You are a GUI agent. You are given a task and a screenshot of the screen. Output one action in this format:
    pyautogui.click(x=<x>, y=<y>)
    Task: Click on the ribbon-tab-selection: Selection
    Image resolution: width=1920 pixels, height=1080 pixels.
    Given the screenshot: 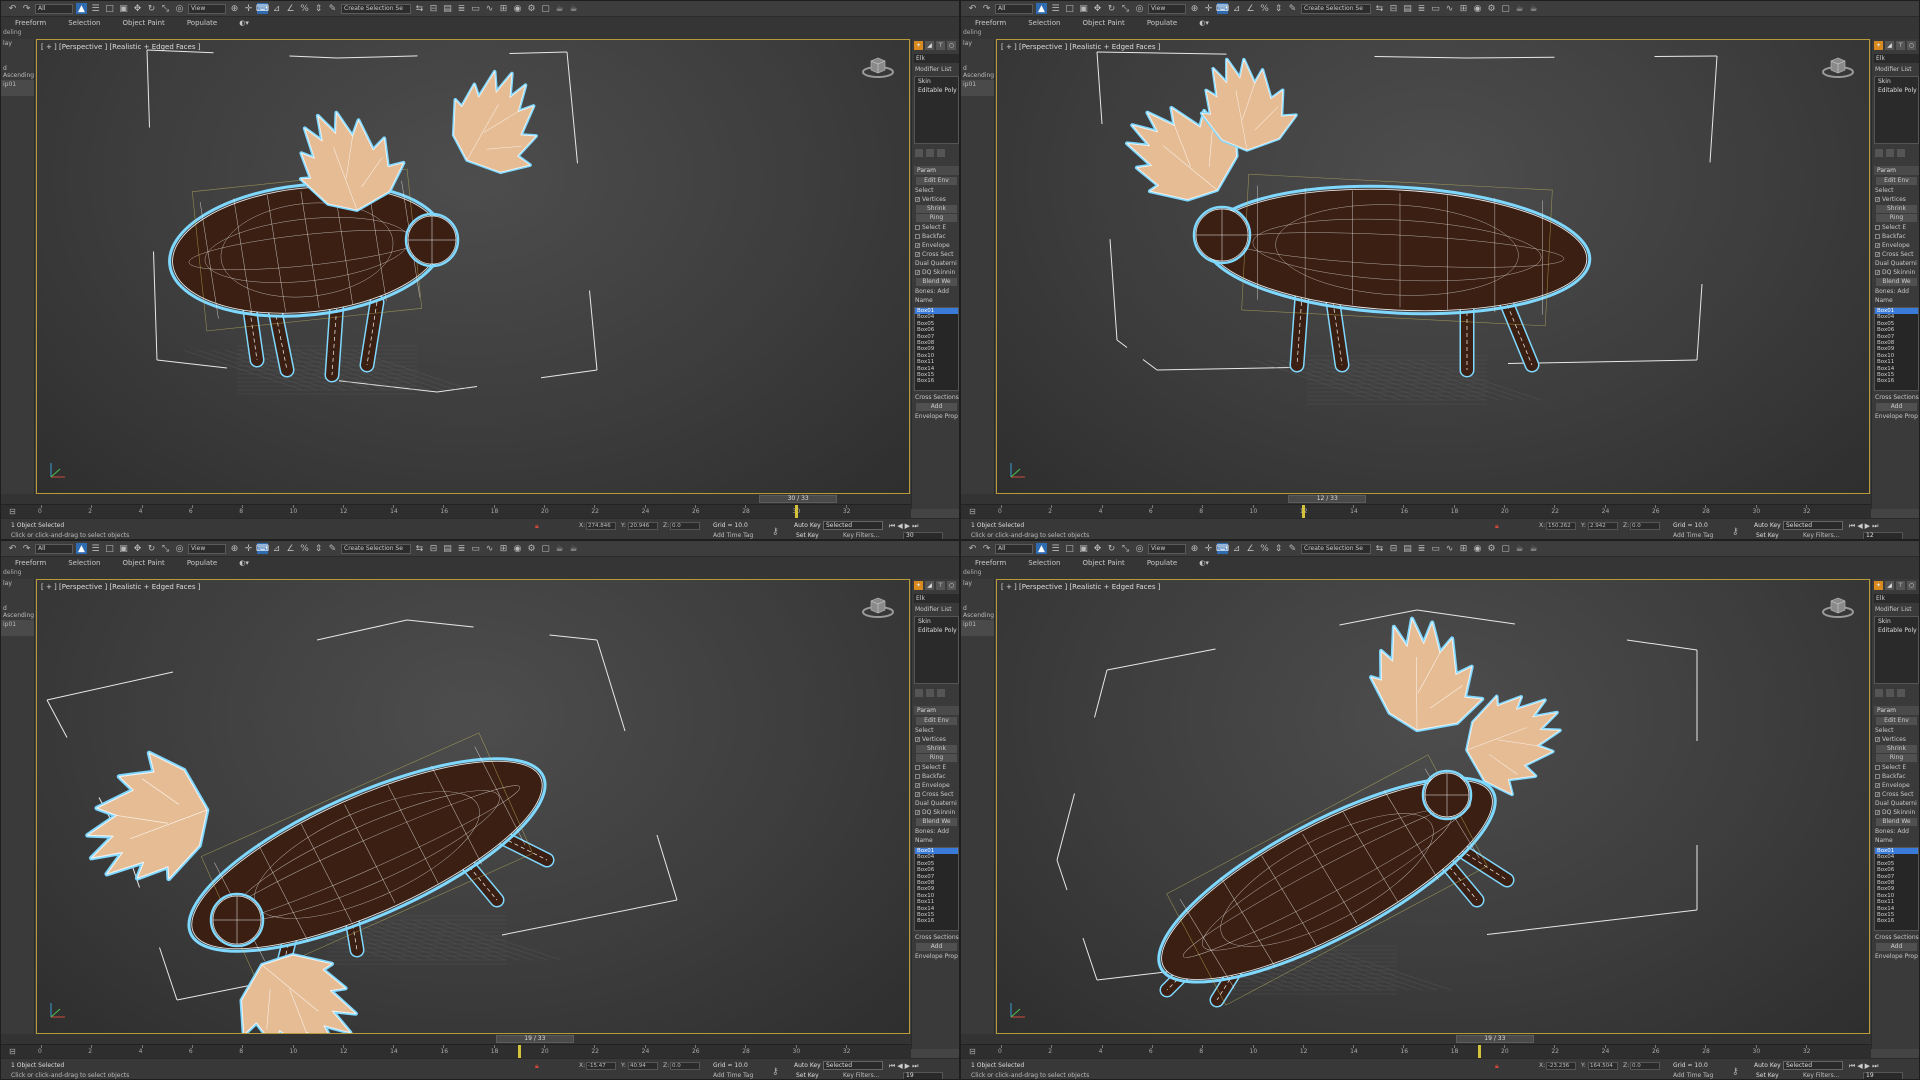 What is the action you would take?
    pyautogui.click(x=1044, y=563)
    